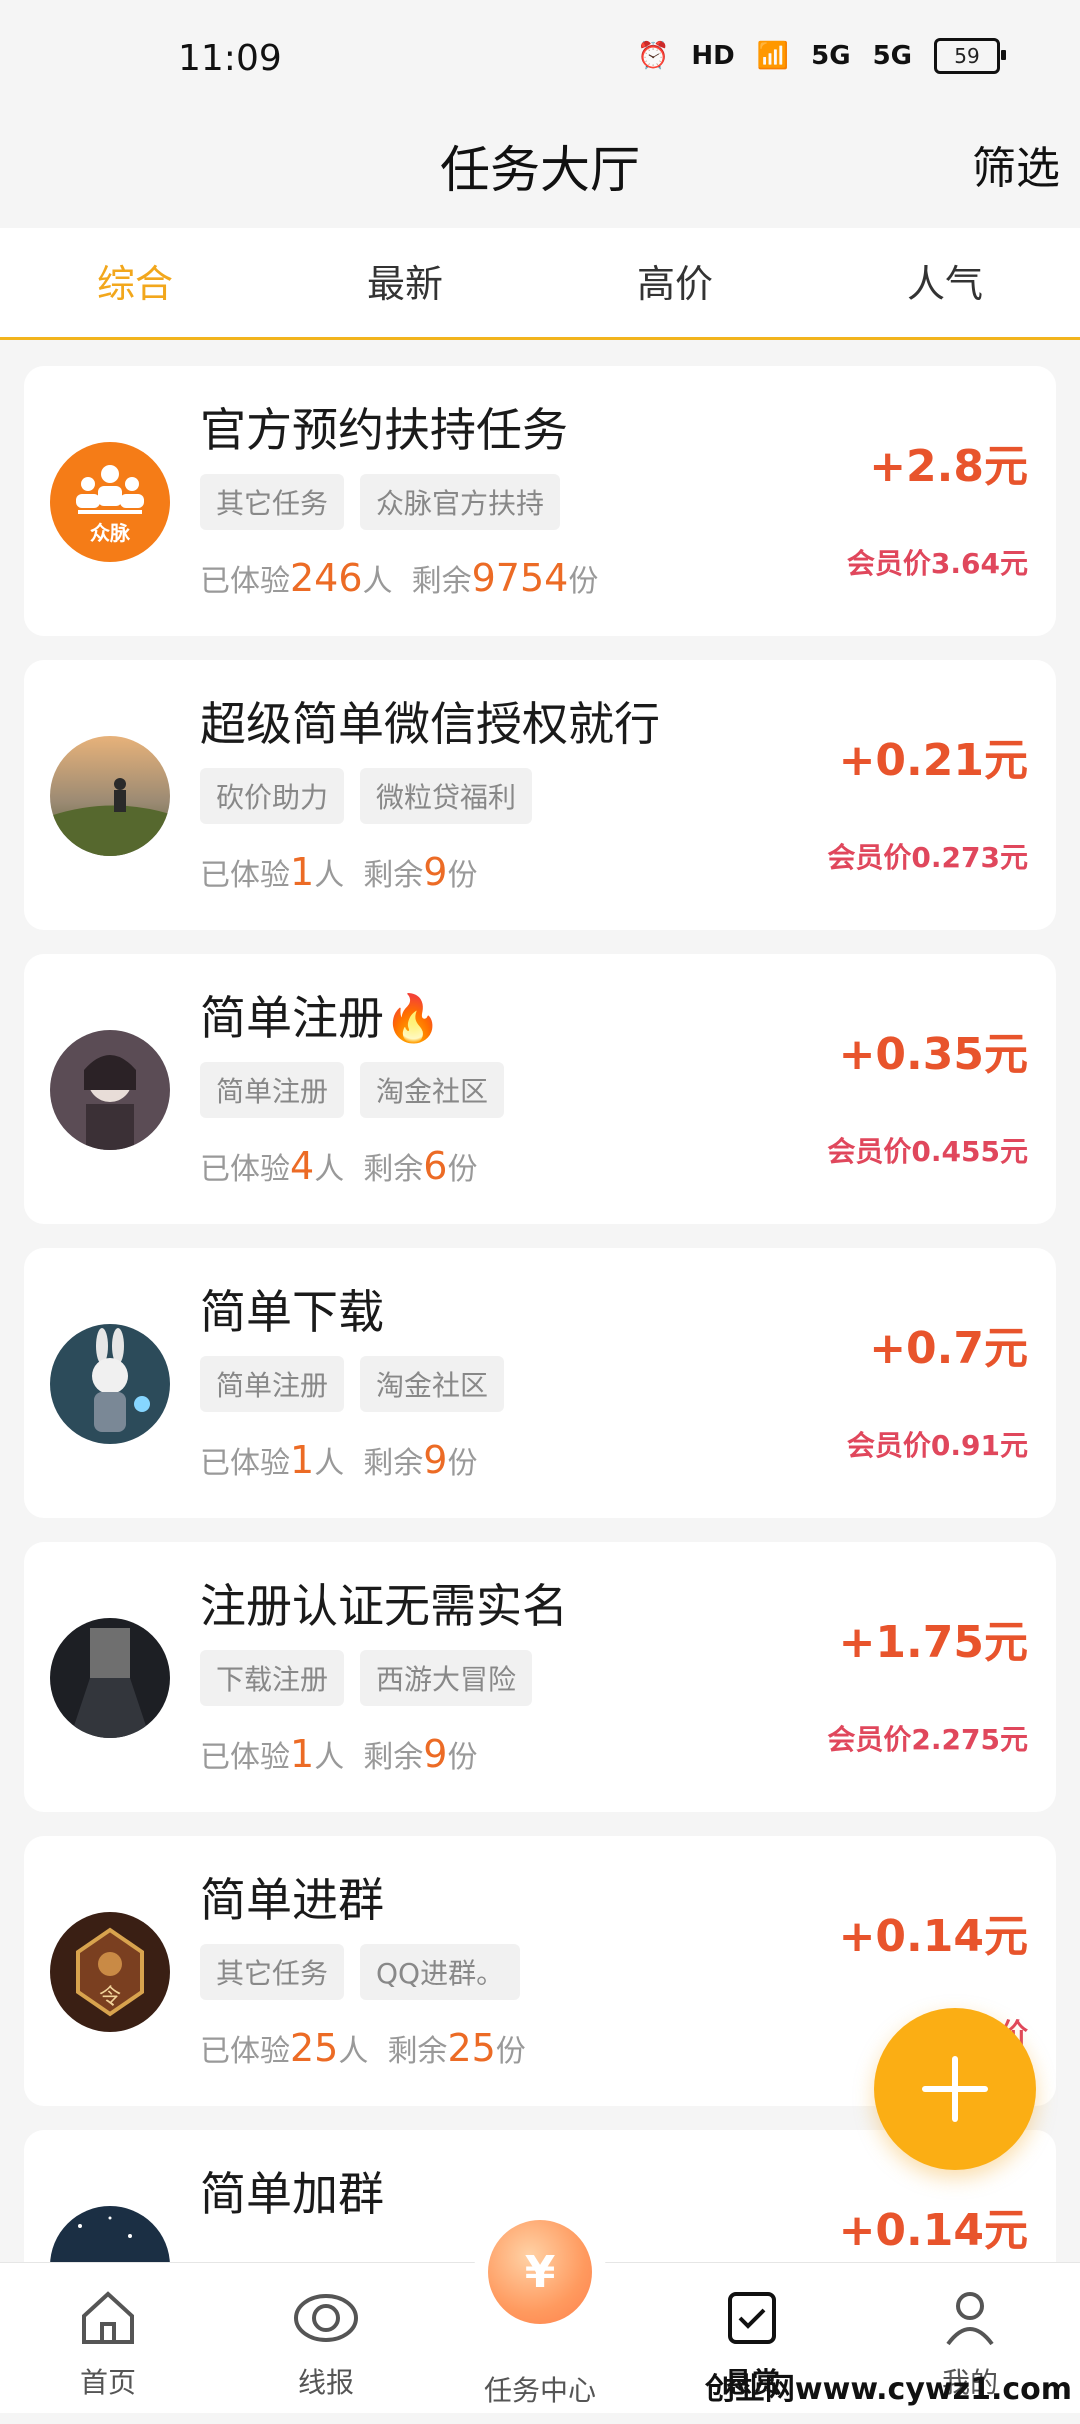  What do you see at coordinates (292, 1312) in the screenshot?
I see `task-title: 简单下载` at bounding box center [292, 1312].